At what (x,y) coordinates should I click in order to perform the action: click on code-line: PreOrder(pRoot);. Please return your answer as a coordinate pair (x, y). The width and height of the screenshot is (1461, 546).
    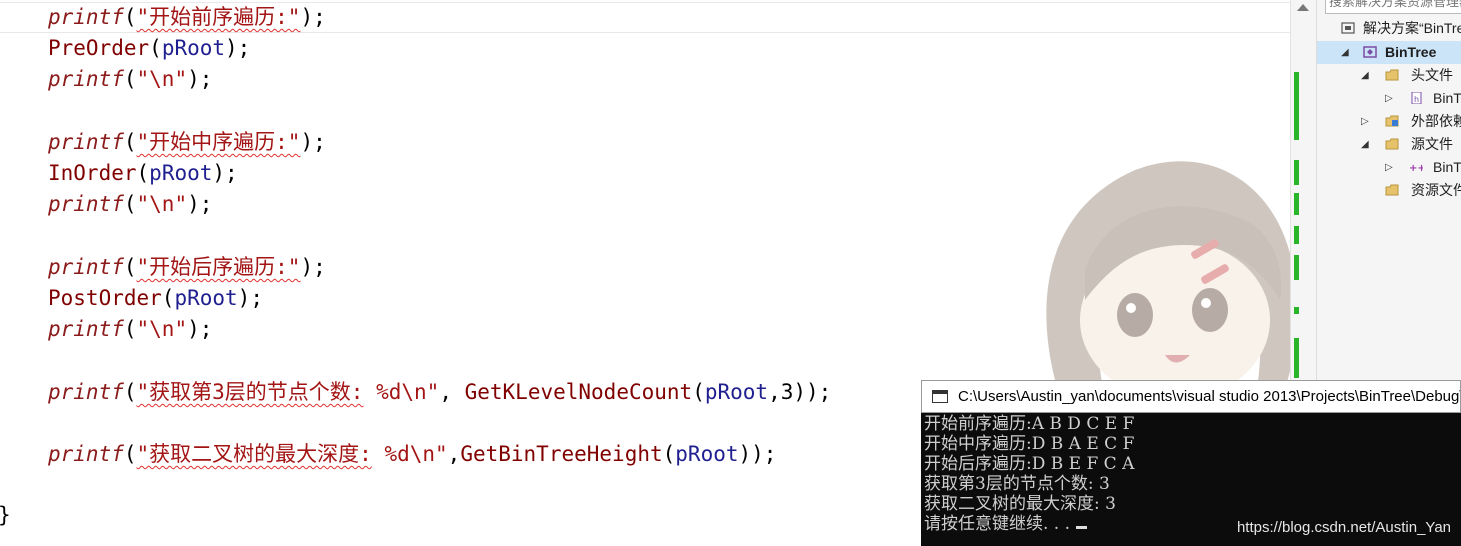
    Looking at the image, I should click on (149, 48).